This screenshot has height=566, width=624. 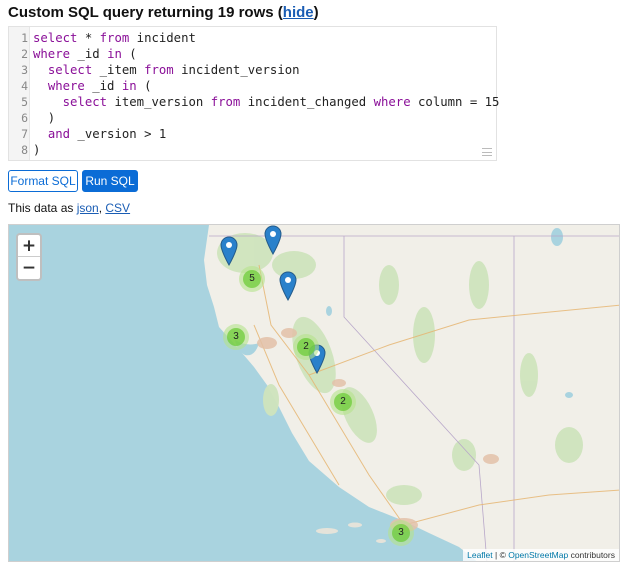 I want to click on csv-link: CSV, so click(x=117, y=208).